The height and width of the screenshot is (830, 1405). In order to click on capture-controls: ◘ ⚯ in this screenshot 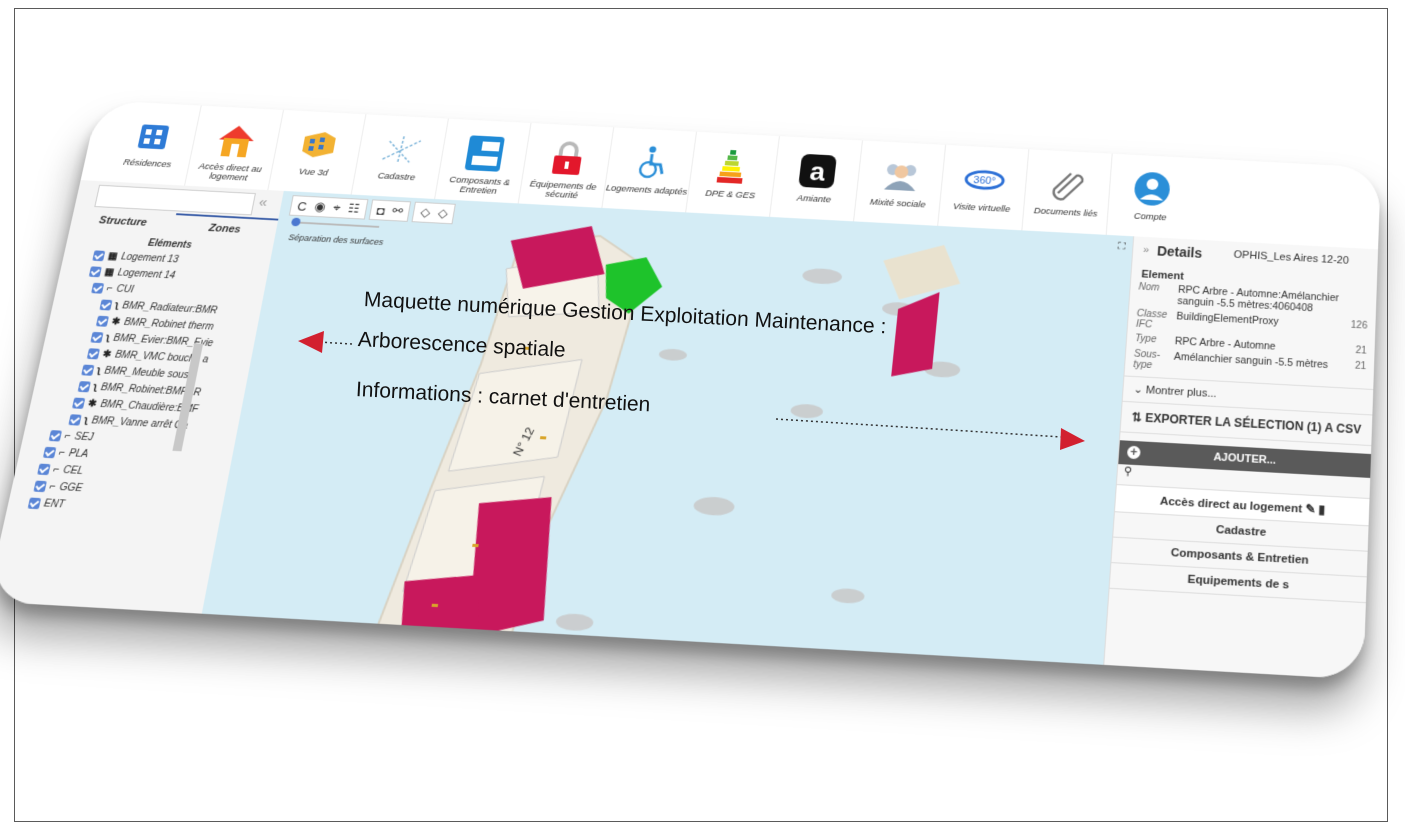, I will do `click(390, 210)`.